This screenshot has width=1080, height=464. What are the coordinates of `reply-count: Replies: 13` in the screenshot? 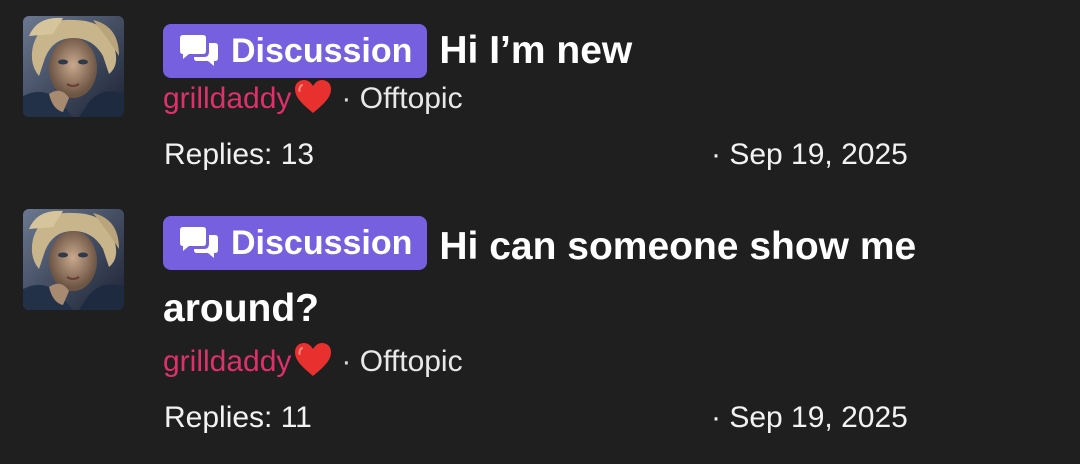 It's located at (239, 154).